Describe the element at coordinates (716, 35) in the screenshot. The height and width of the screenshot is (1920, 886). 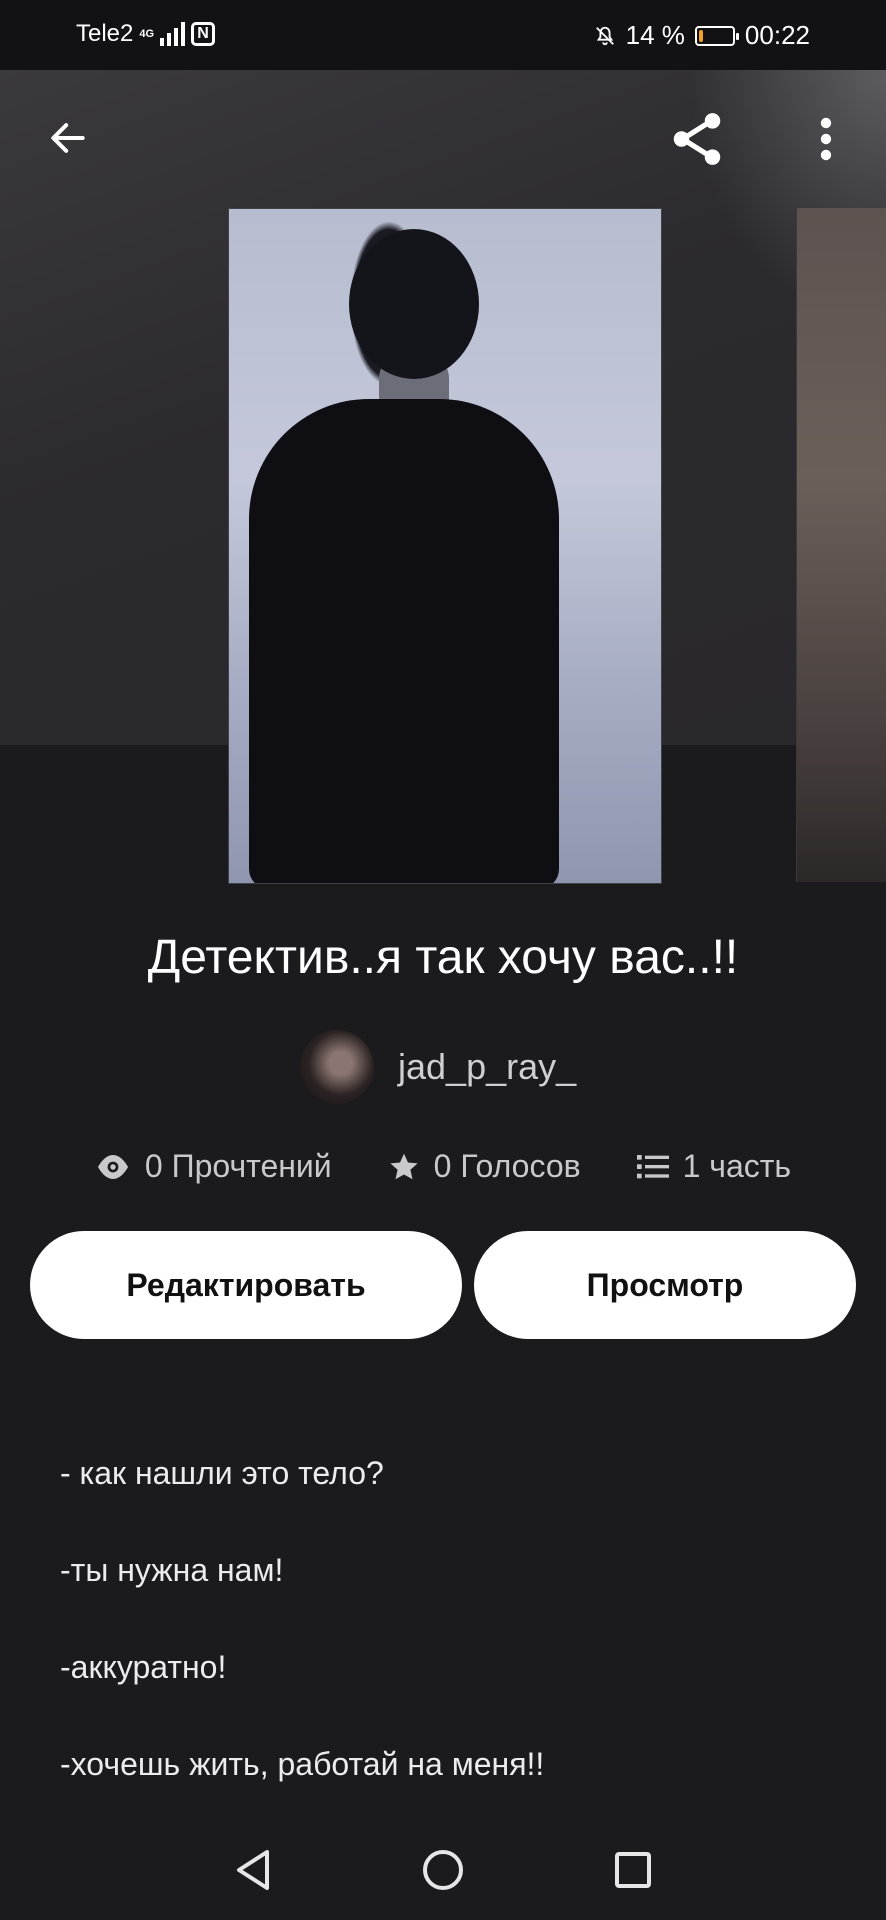
I see `battery-icon` at that location.